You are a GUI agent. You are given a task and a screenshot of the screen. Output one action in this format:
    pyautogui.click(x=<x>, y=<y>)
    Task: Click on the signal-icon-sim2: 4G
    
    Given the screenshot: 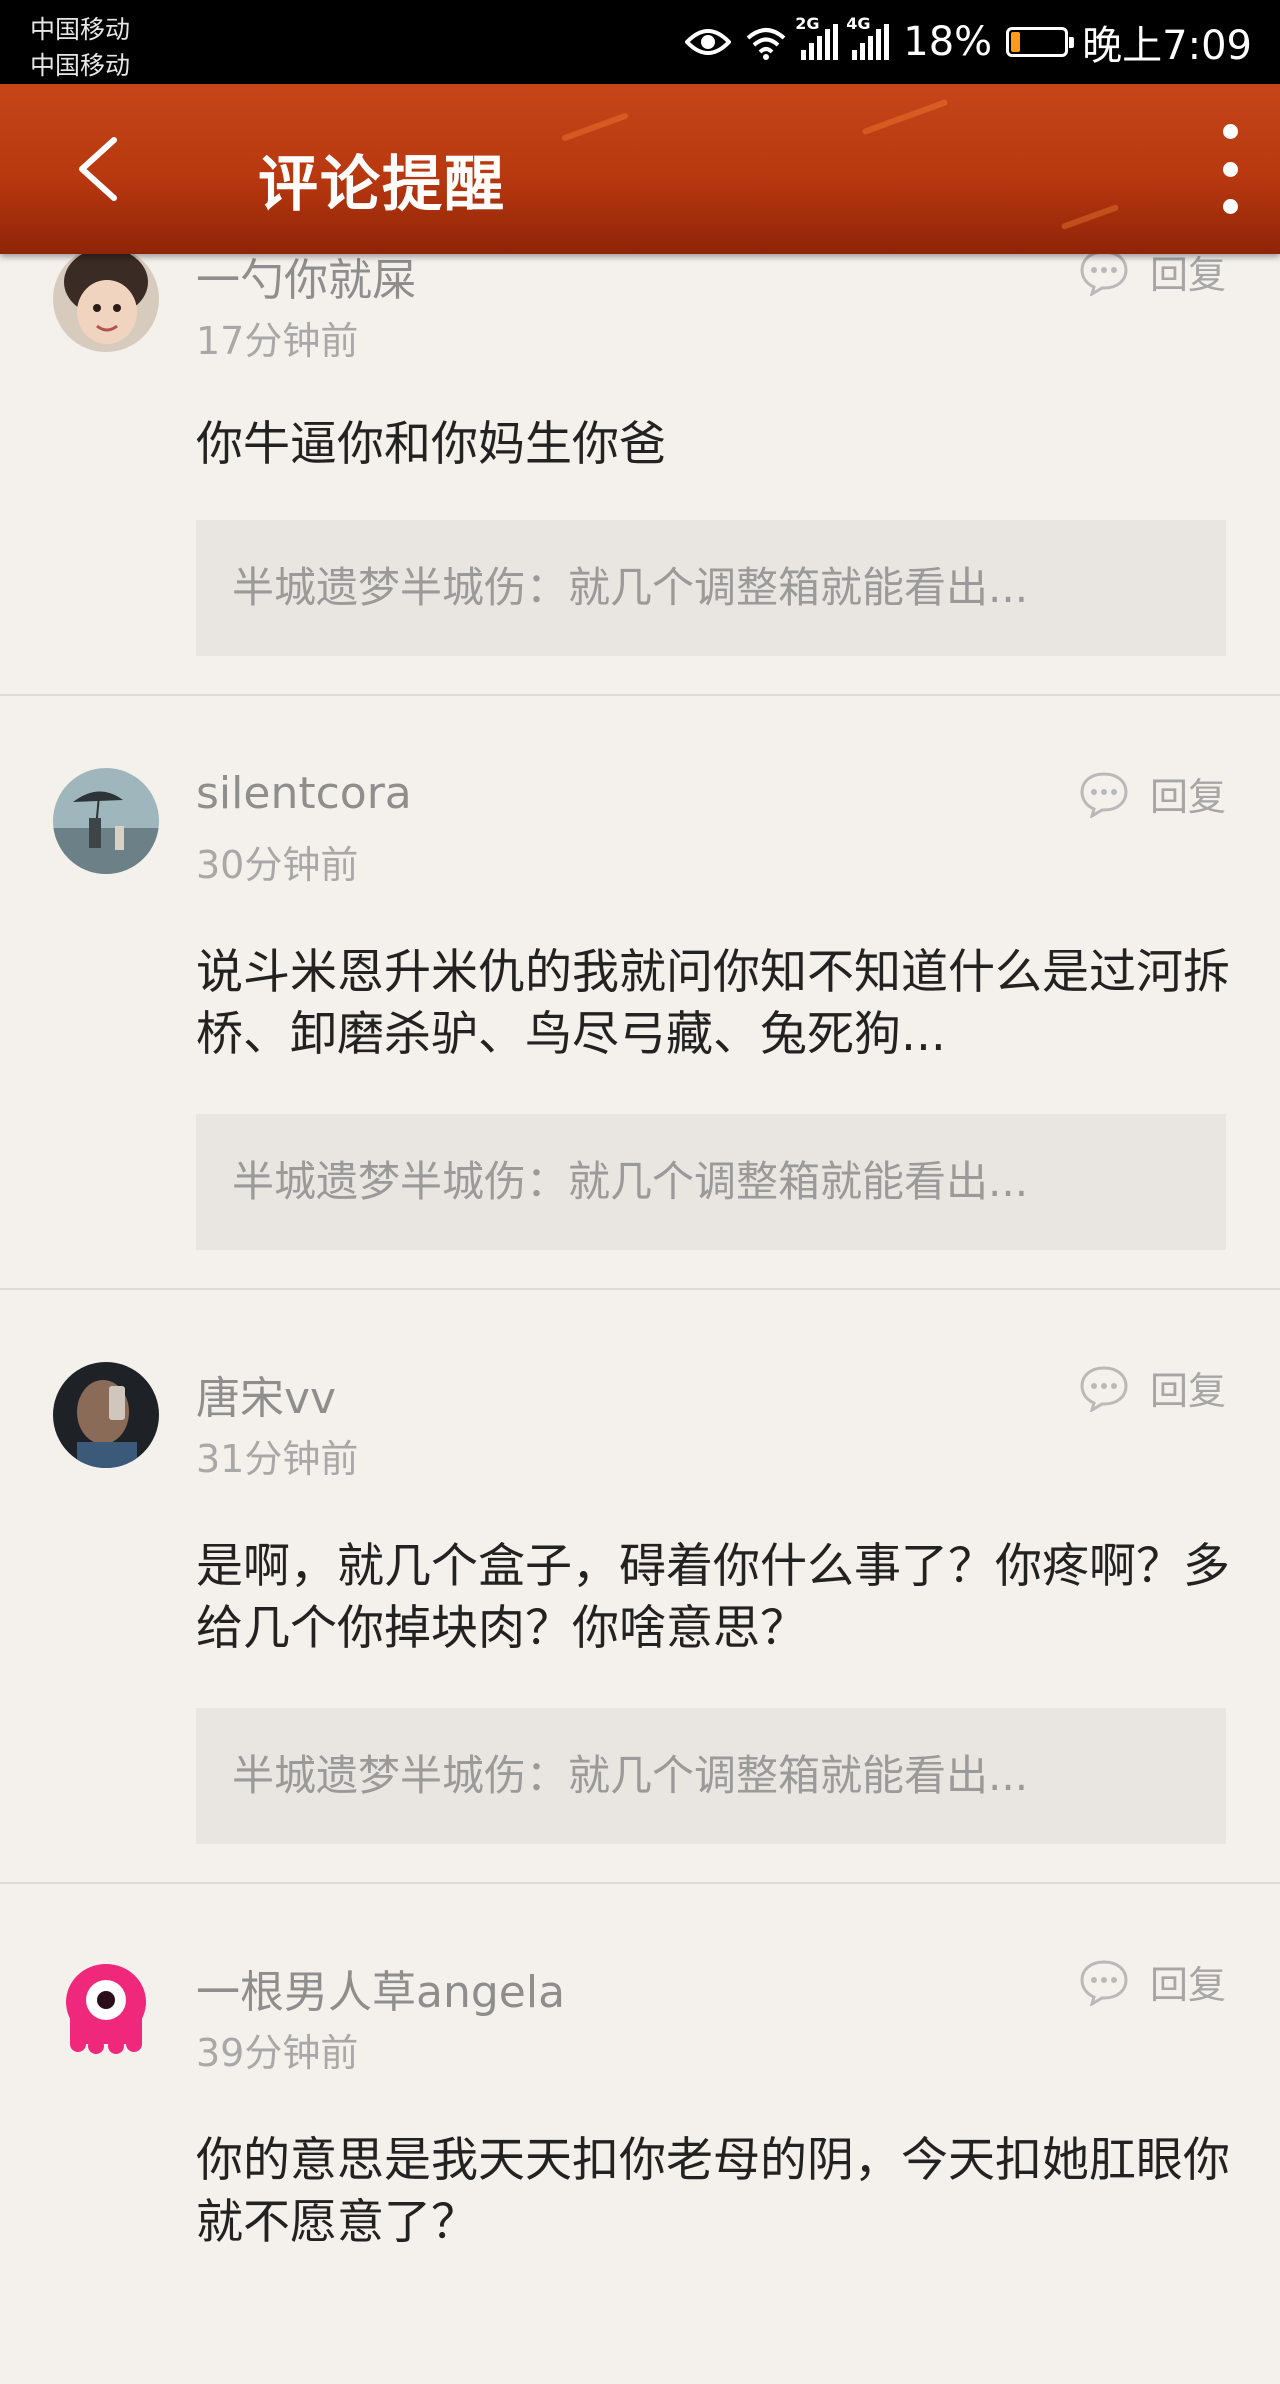 What is the action you would take?
    pyautogui.click(x=868, y=37)
    